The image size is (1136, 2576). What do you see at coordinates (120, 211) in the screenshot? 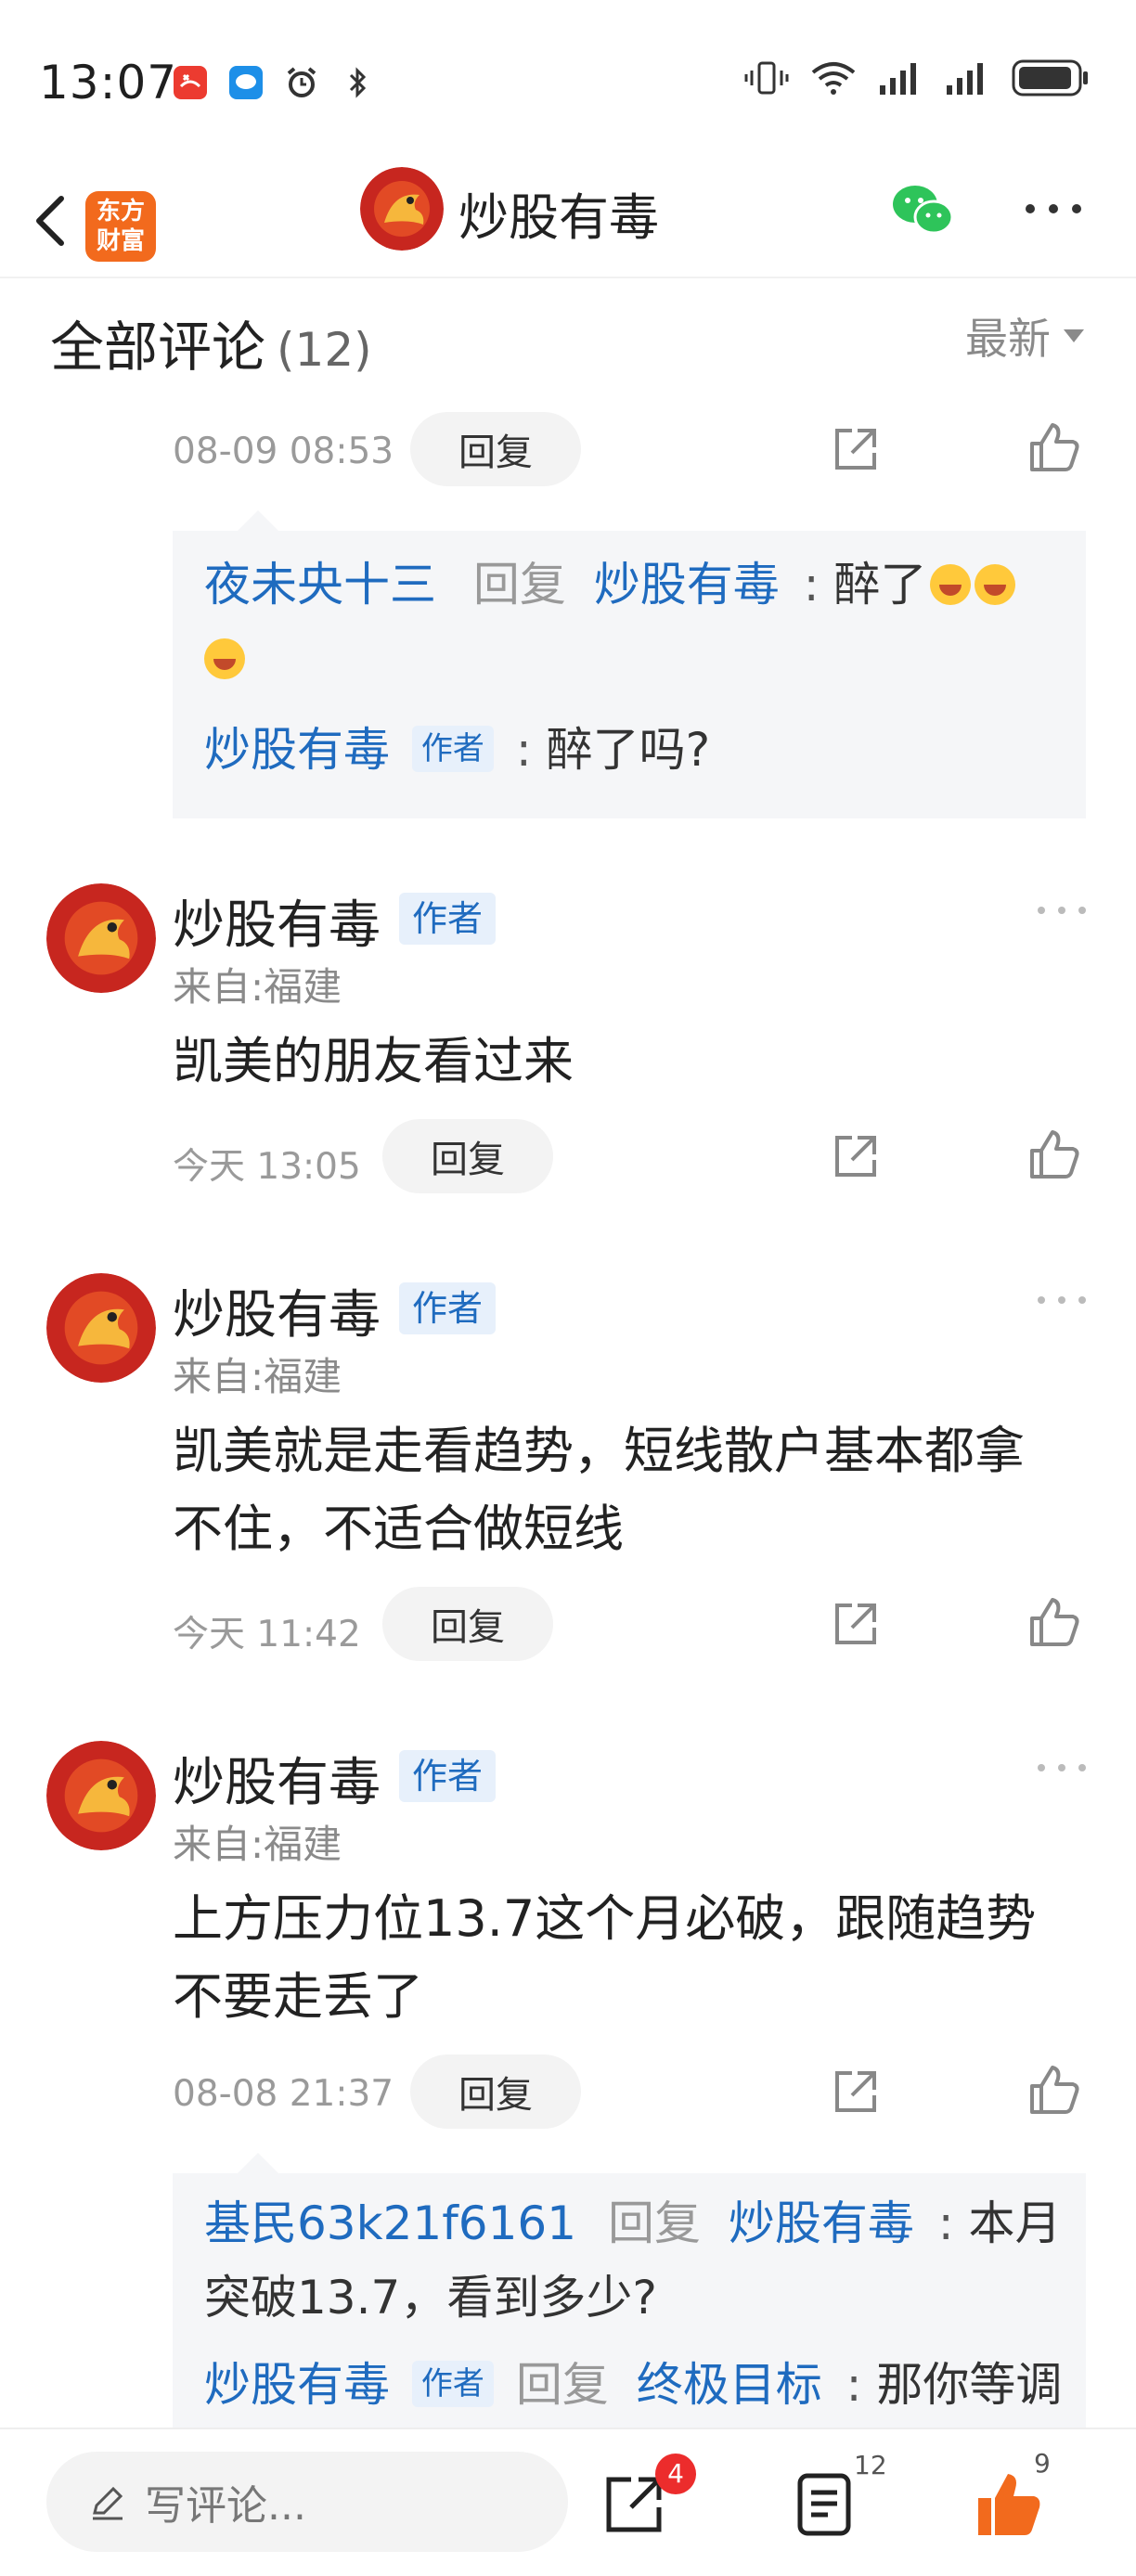
I see `app-logo-line1: 东方` at bounding box center [120, 211].